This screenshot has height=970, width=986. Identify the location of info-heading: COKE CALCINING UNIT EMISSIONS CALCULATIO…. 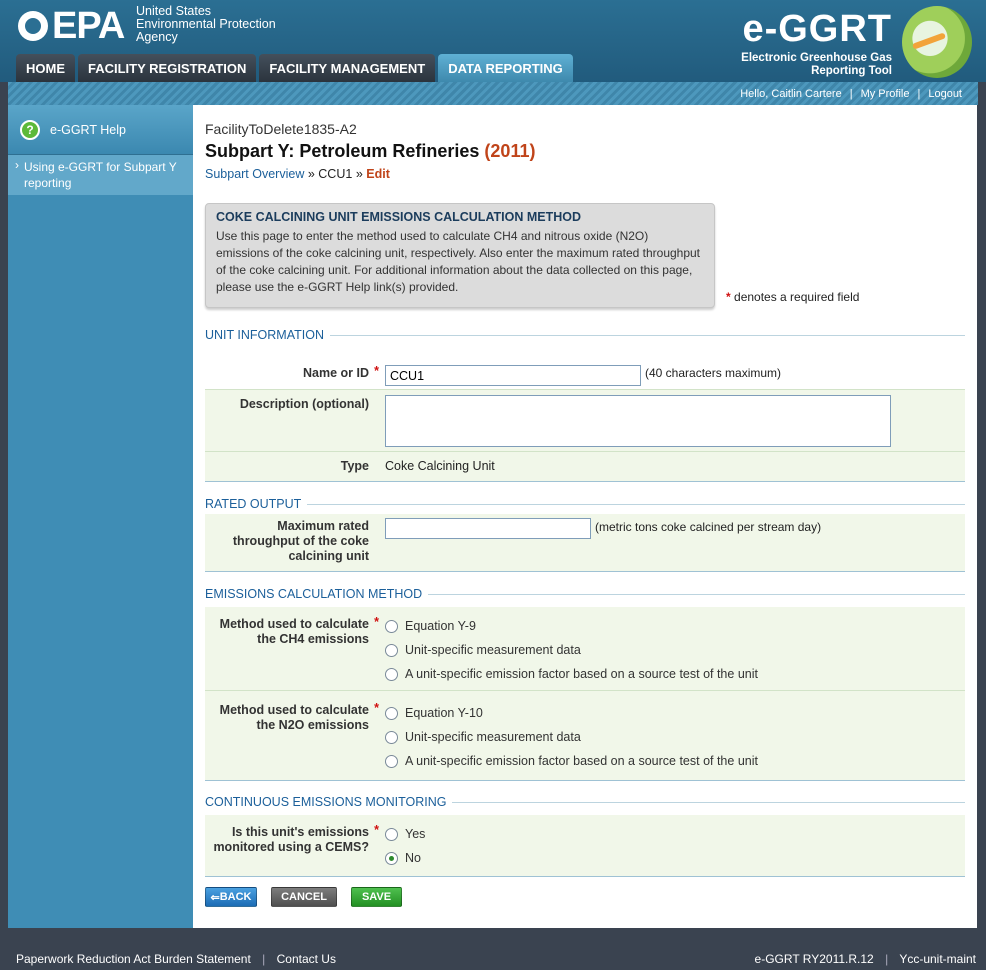
(399, 217).